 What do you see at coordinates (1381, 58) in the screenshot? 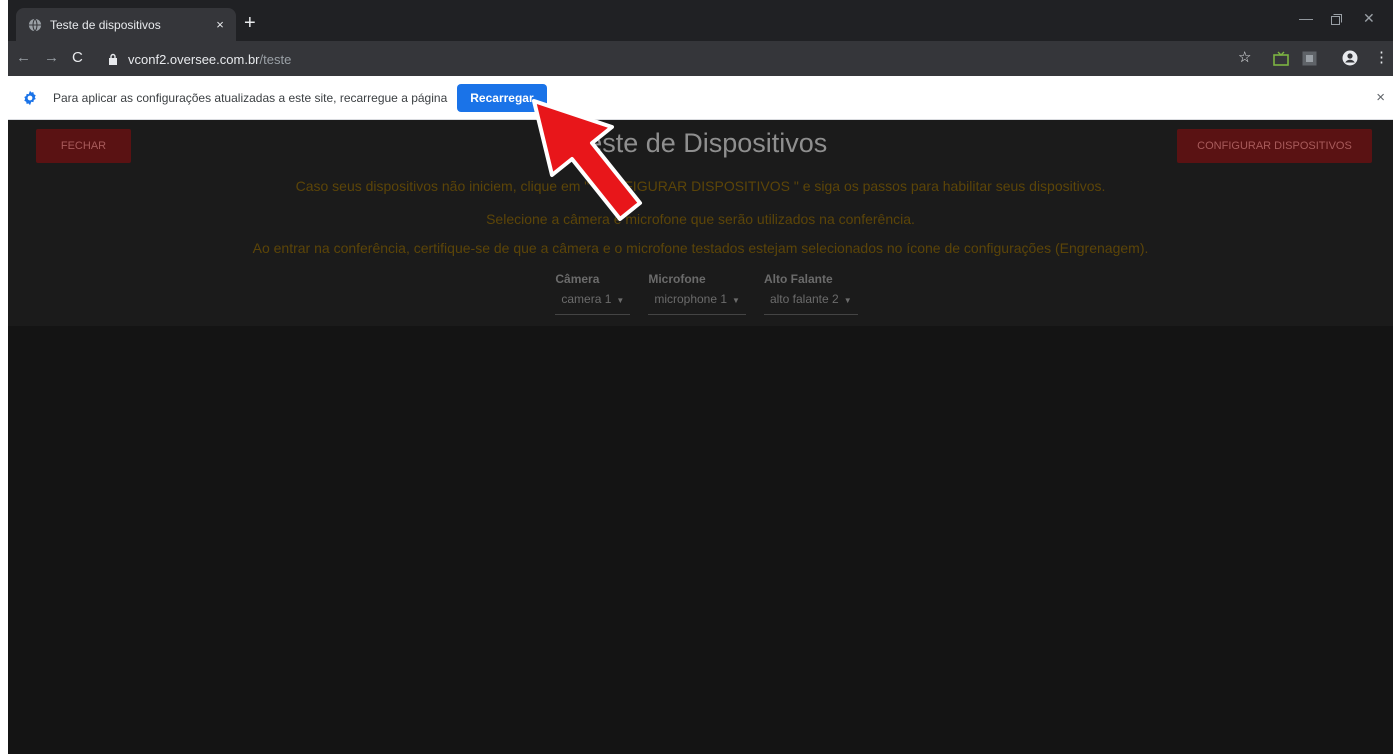
I see `menu-kebab-icon: ⋮` at bounding box center [1381, 58].